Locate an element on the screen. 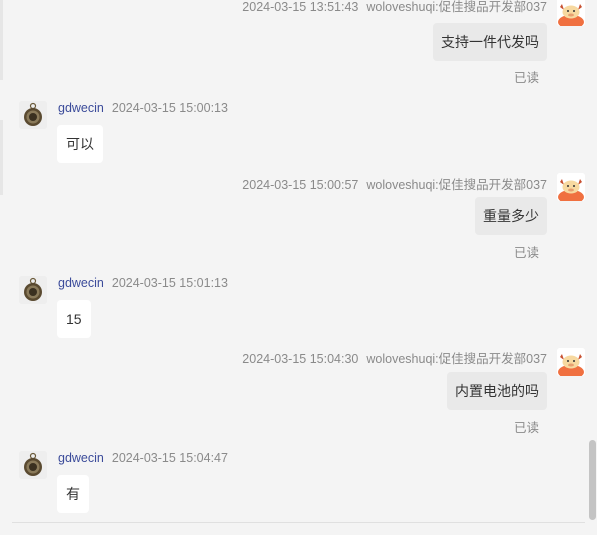 Image resolution: width=597 pixels, height=535 pixels. message-bubble: 支持一件代发吗 is located at coordinates (490, 42).